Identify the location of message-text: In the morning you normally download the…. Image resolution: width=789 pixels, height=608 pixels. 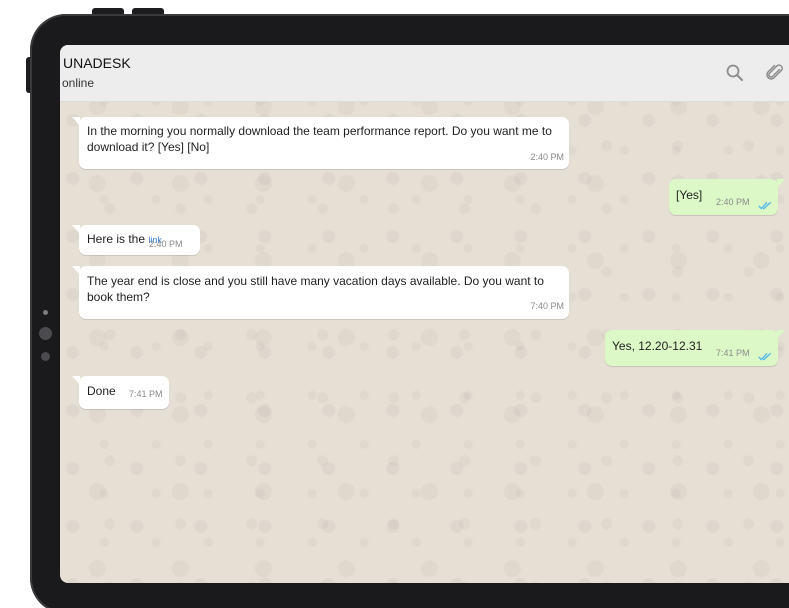
(319, 139).